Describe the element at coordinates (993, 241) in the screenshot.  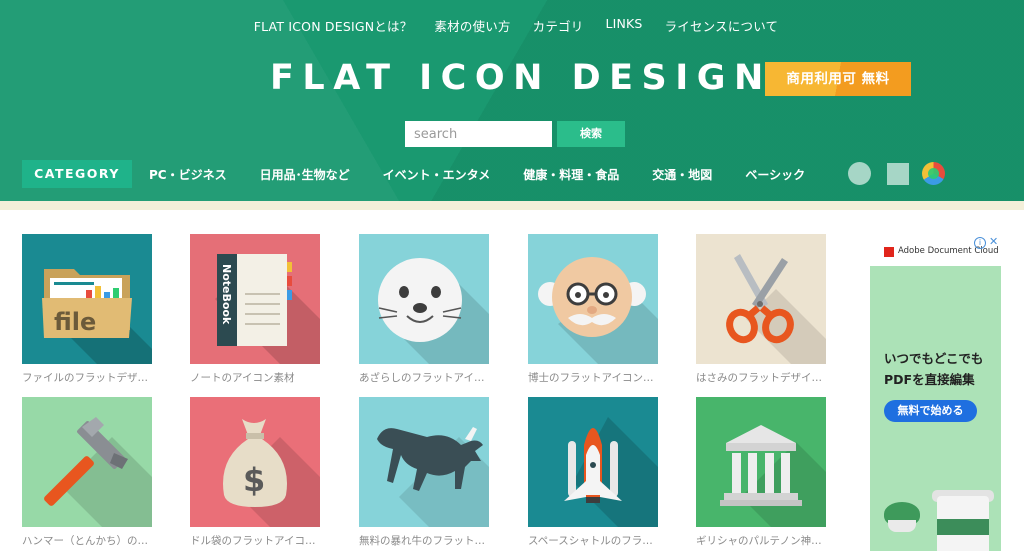
I see `ad-close-icon: ✕` at that location.